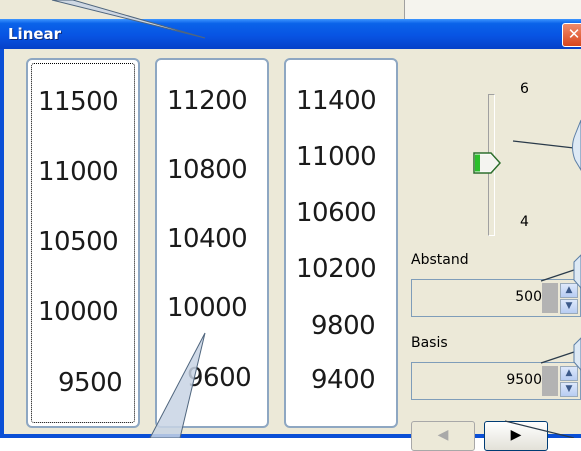  I want to click on callout-basis-line, so click(557, 357).